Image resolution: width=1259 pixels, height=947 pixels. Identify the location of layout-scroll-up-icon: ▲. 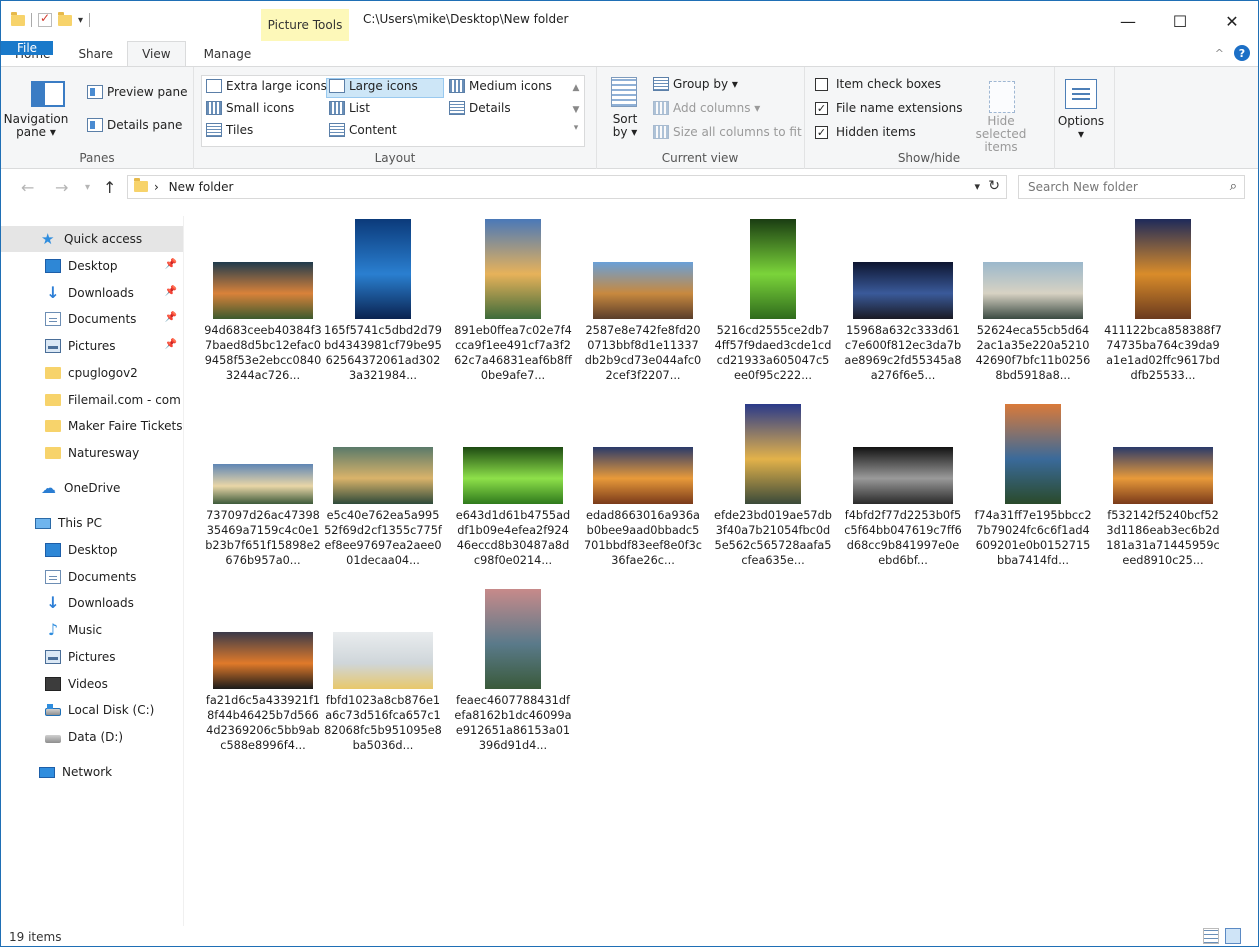
(576, 88).